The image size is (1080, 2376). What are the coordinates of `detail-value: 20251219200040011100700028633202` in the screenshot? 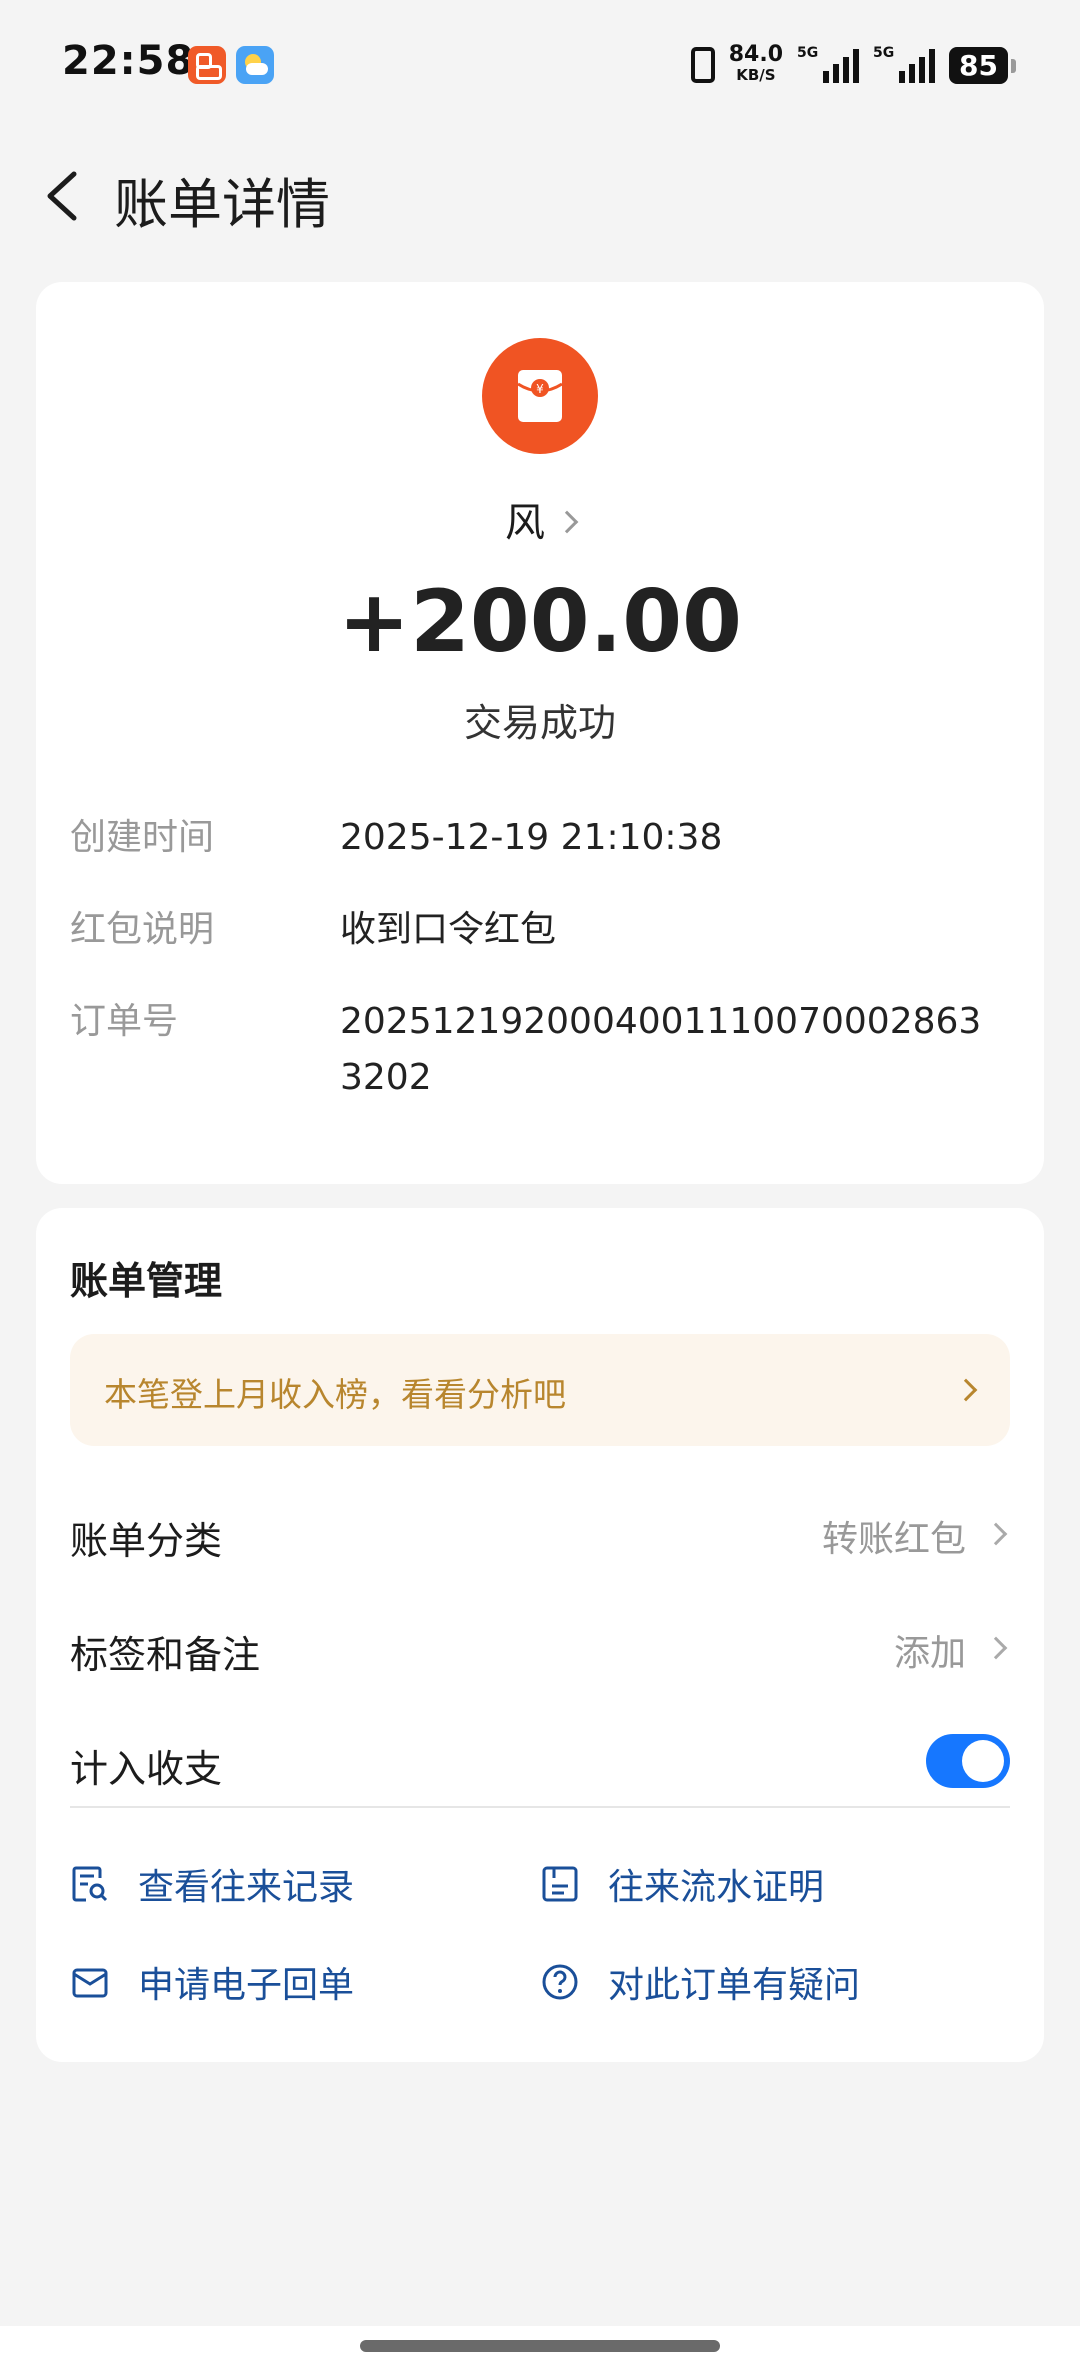 It's located at (670, 1050).